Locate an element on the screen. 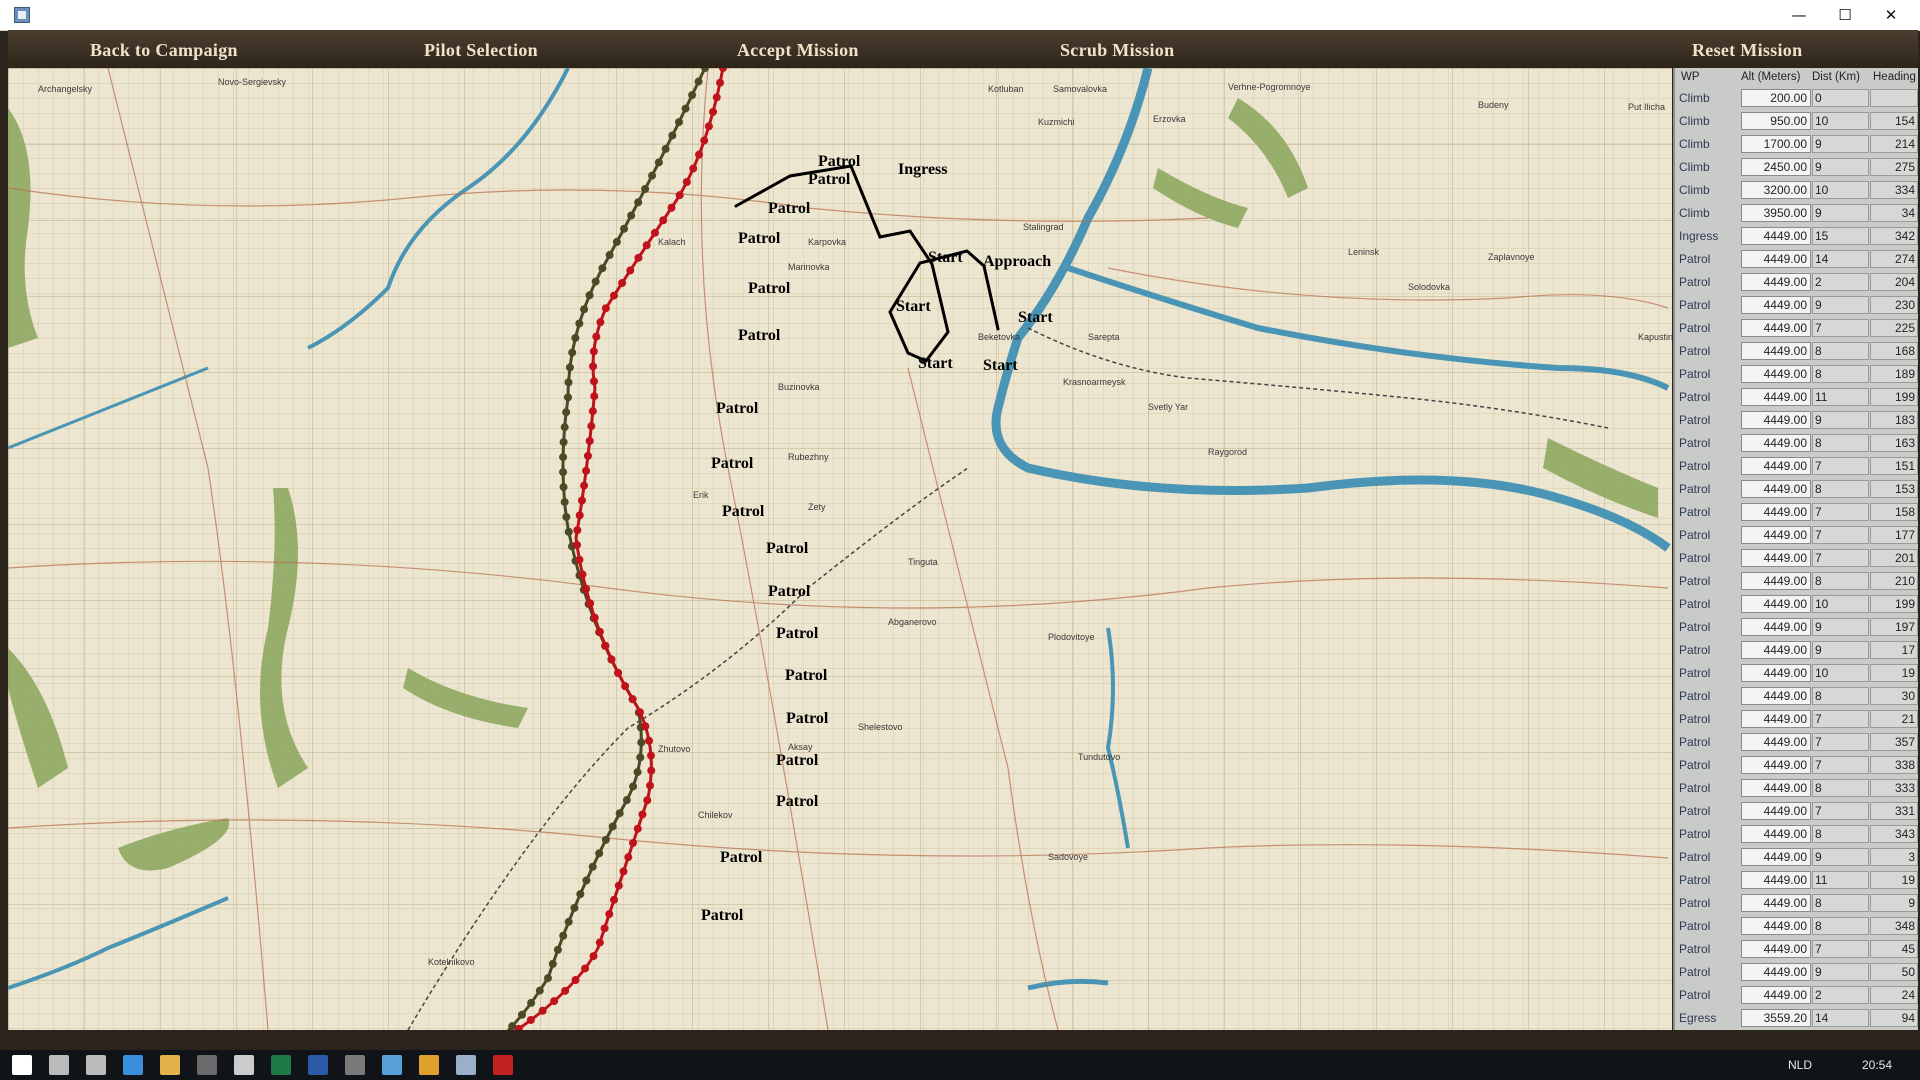 This screenshot has width=1920, height=1080. altitude-field: 1700.00 is located at coordinates (1776, 144).